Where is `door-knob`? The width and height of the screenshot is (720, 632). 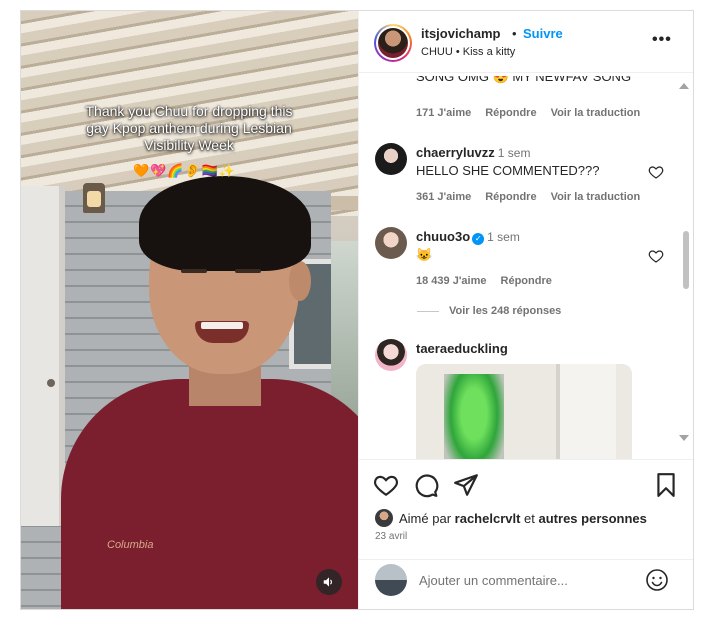
door-knob is located at coordinates (51, 383).